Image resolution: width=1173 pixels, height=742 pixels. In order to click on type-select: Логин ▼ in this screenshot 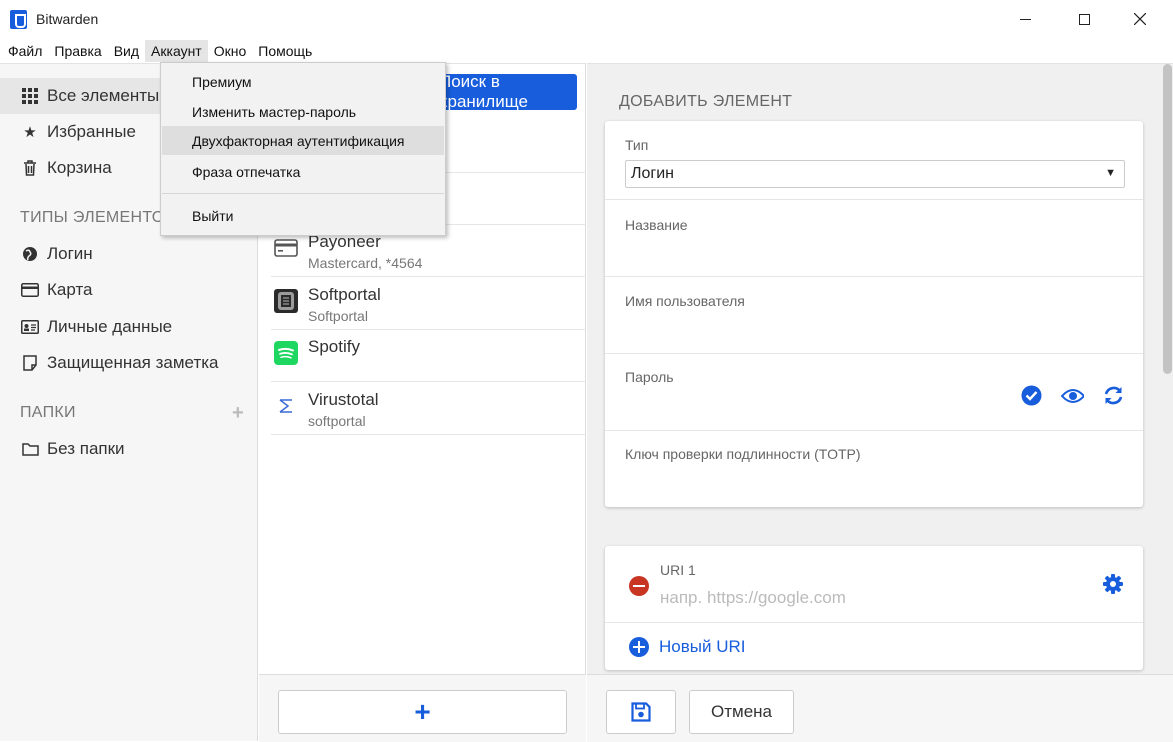, I will do `click(875, 174)`.